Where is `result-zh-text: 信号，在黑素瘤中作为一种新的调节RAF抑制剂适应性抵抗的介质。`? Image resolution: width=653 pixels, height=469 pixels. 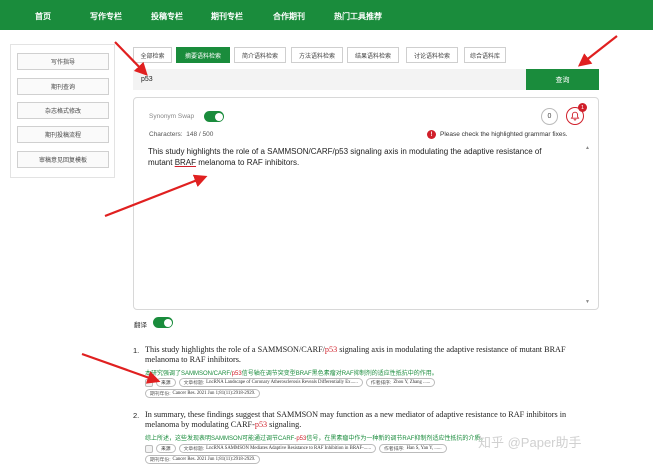
result-zh-text: 信号，在黑素瘤中作为一种新的调节RAF抑制剂适应性抵抗的介质。 is located at coordinates (396, 439).